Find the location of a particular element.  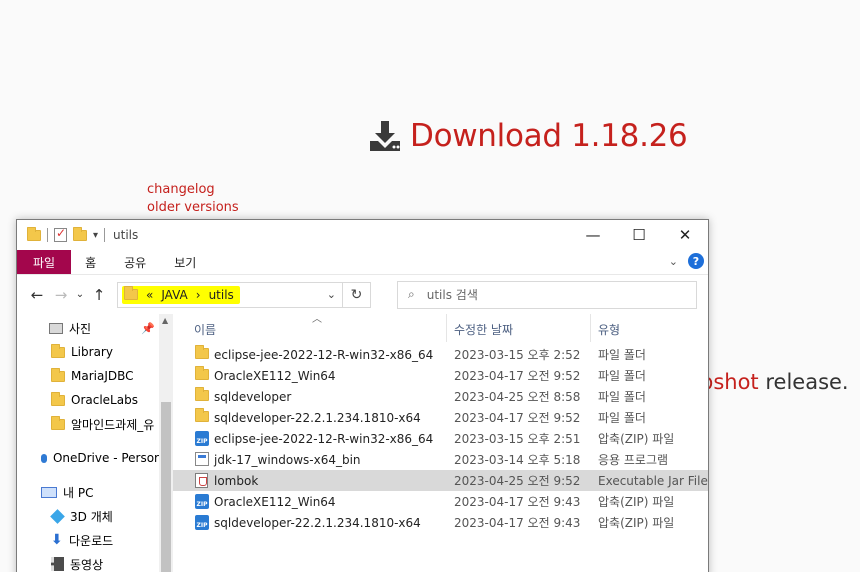

downloads-icon: ⬇ is located at coordinates (57, 540).